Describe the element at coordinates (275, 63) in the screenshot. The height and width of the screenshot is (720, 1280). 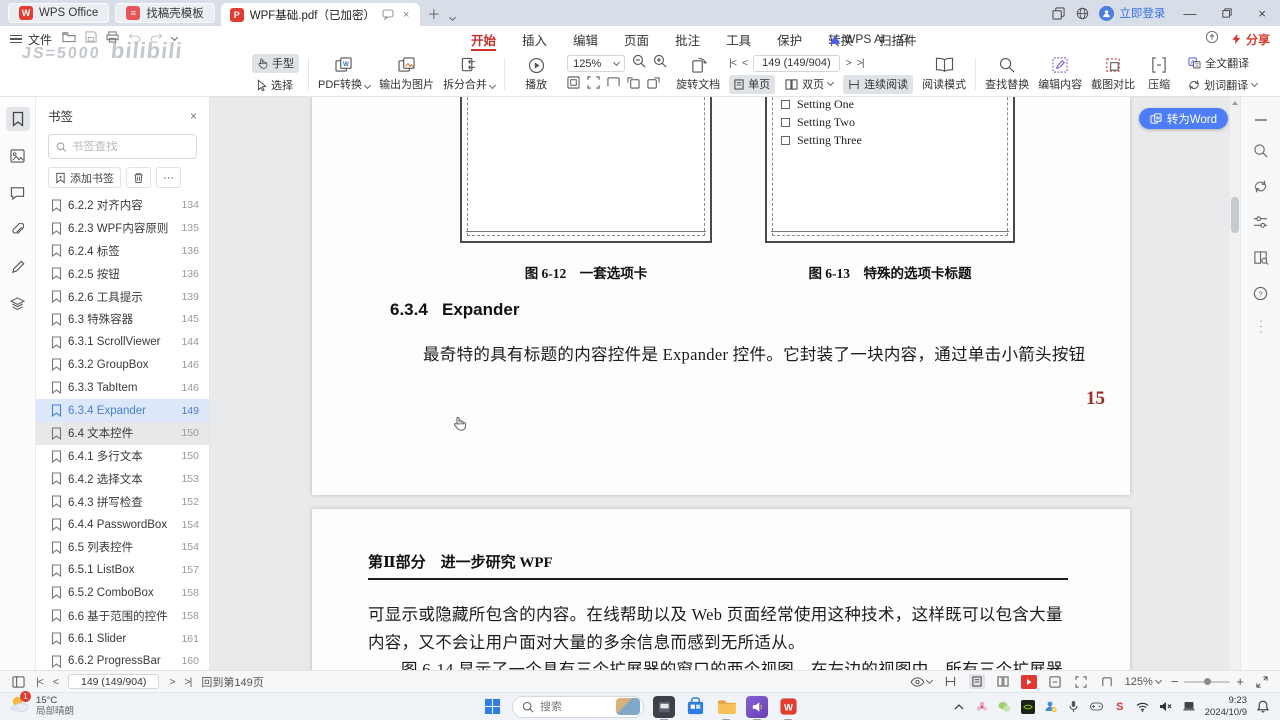
I see `hand-tool-button: 手型` at that location.